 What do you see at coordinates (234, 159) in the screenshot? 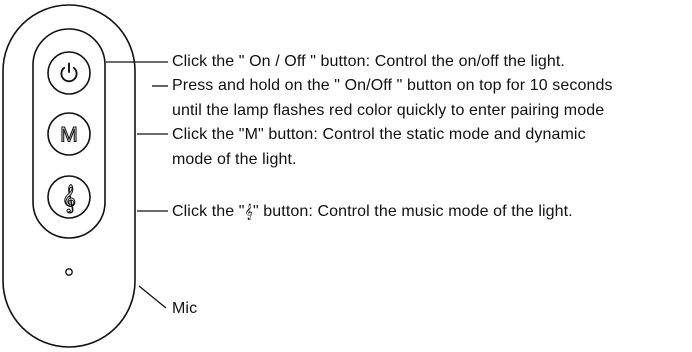
I see `mode-label-line2: mode of the light.` at bounding box center [234, 159].